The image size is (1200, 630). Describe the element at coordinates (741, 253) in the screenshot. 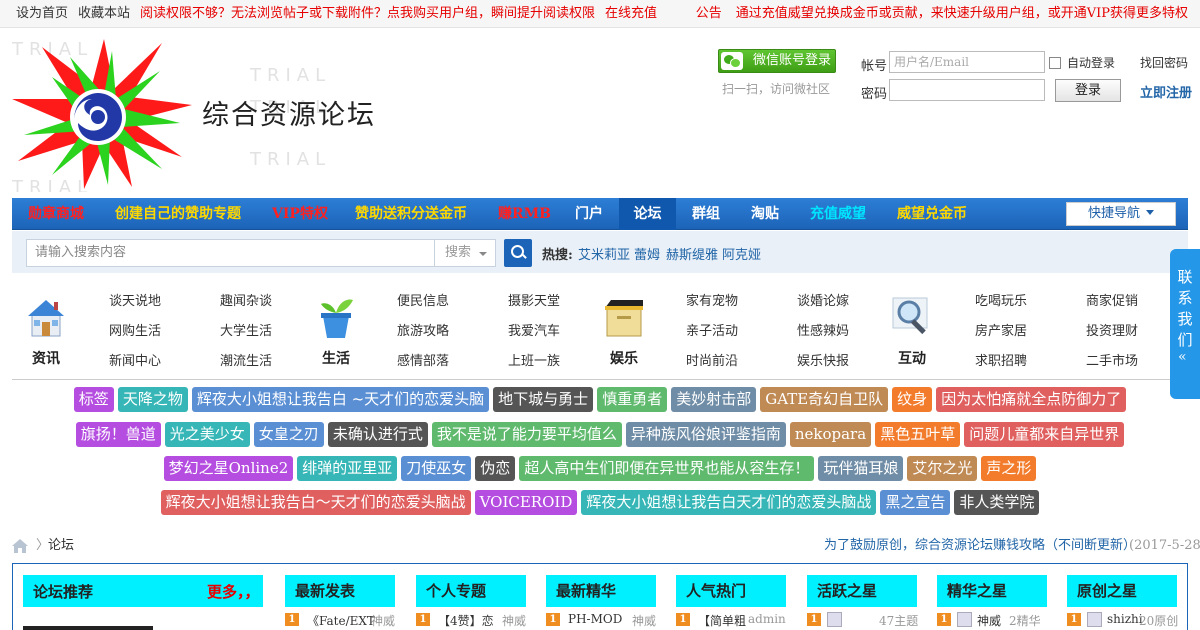

I see `hot-search-word: 阿克娅` at that location.